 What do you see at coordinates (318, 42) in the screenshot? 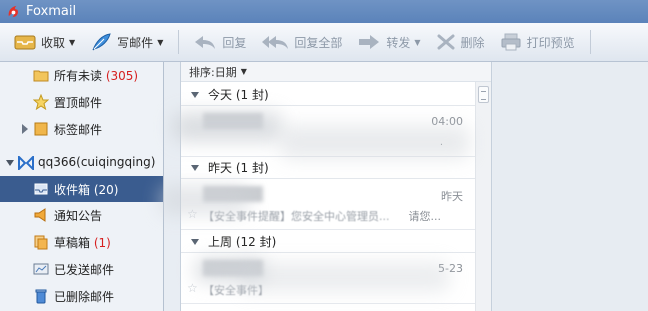
I see `reply-all-label: 回复全部` at bounding box center [318, 42].